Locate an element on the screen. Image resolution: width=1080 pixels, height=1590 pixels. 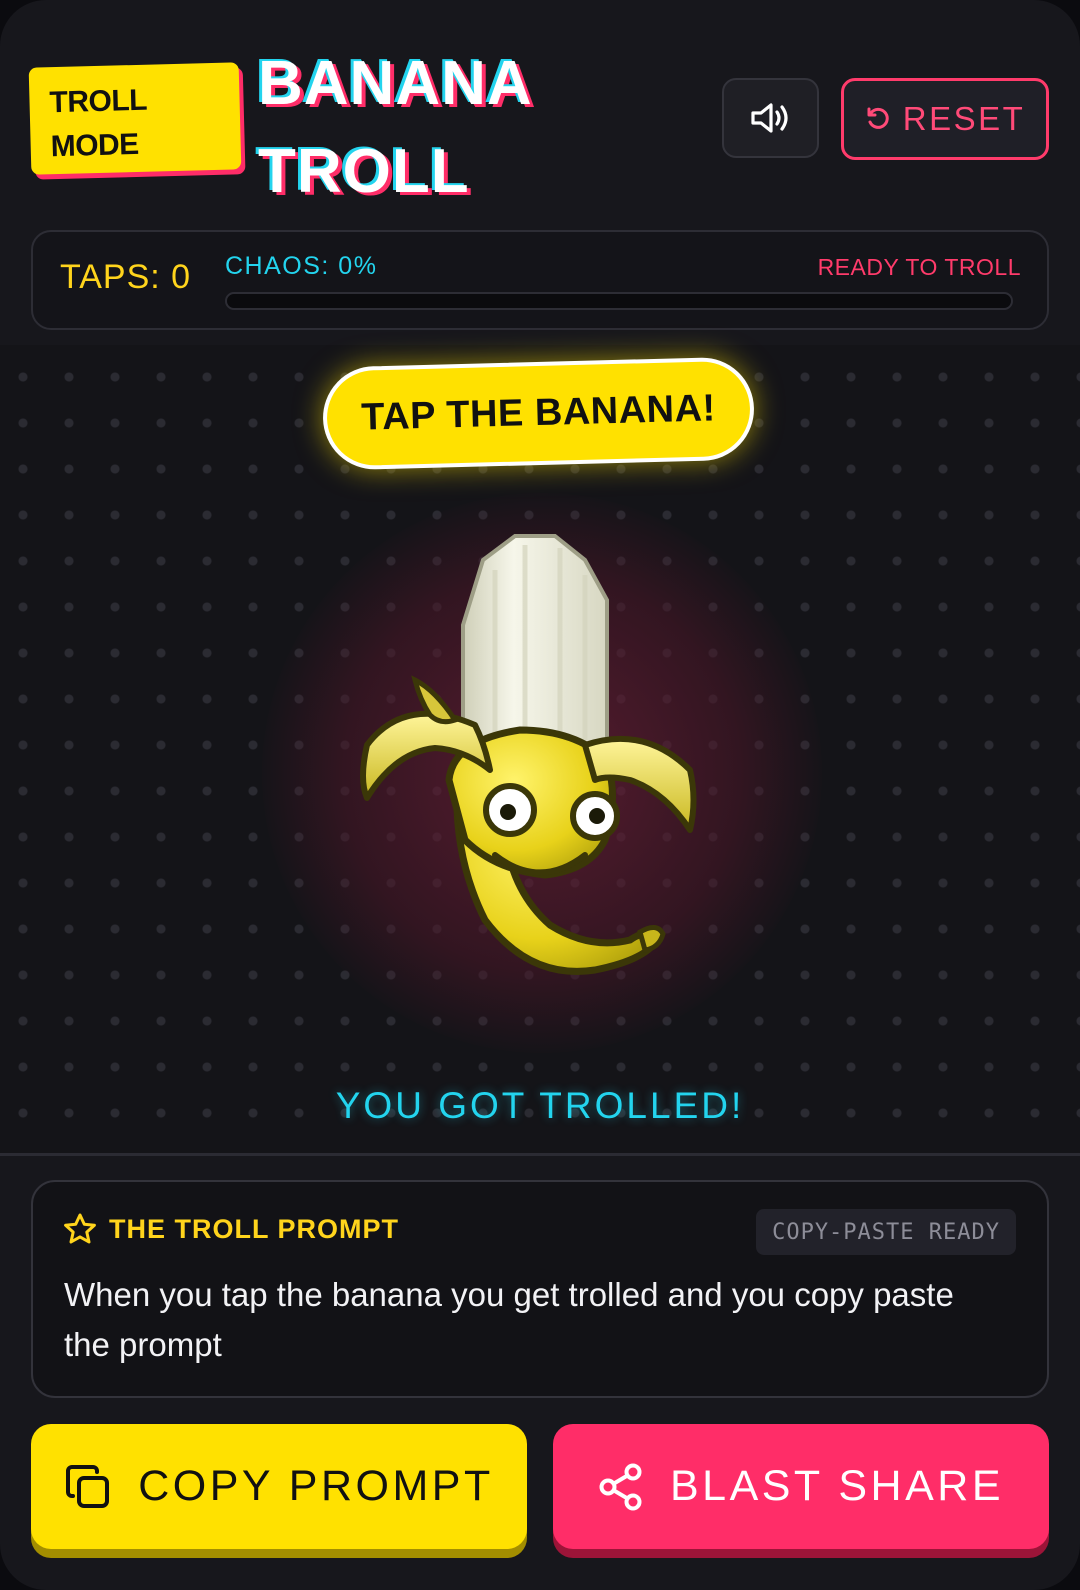
tap-banana-banner: TAP THE BANANA! is located at coordinates (538, 413).